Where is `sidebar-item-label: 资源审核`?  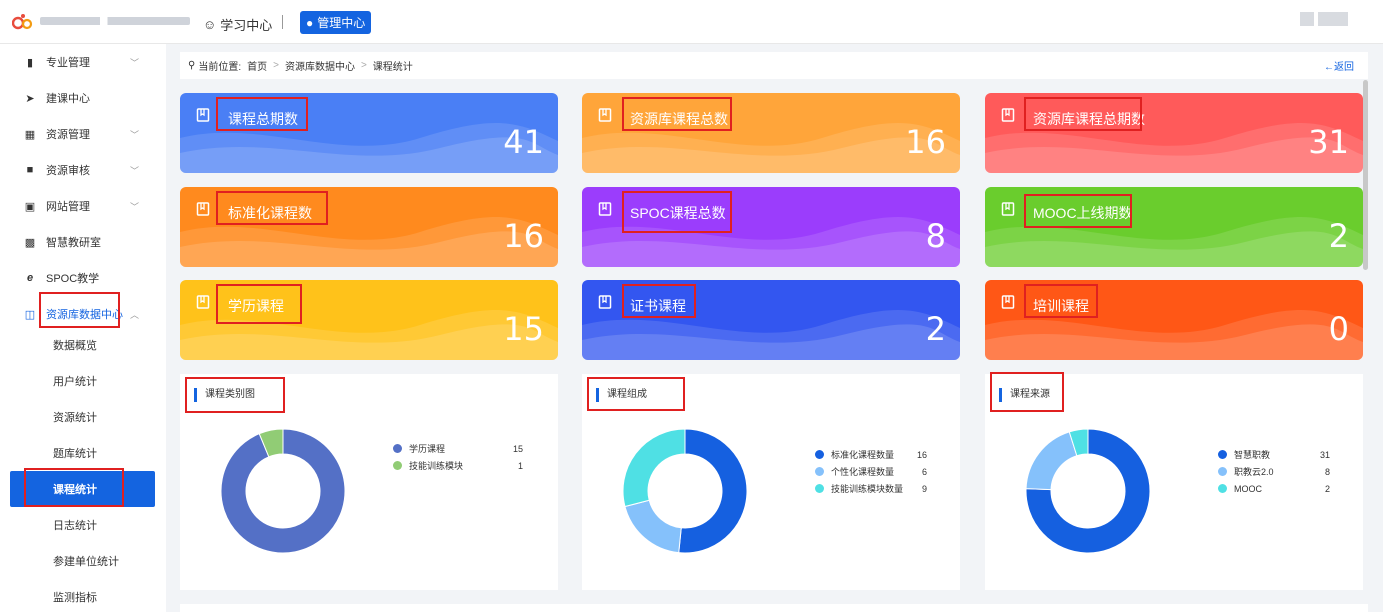 sidebar-item-label: 资源审核 is located at coordinates (68, 171).